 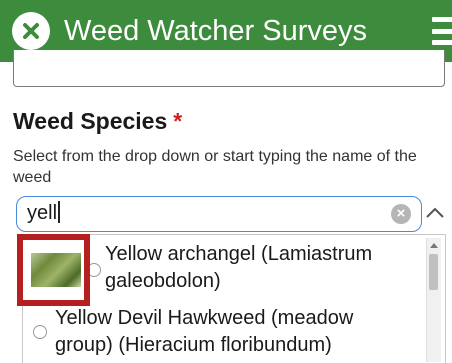 I want to click on scroll-up-arrow-icon, so click(x=434, y=246).